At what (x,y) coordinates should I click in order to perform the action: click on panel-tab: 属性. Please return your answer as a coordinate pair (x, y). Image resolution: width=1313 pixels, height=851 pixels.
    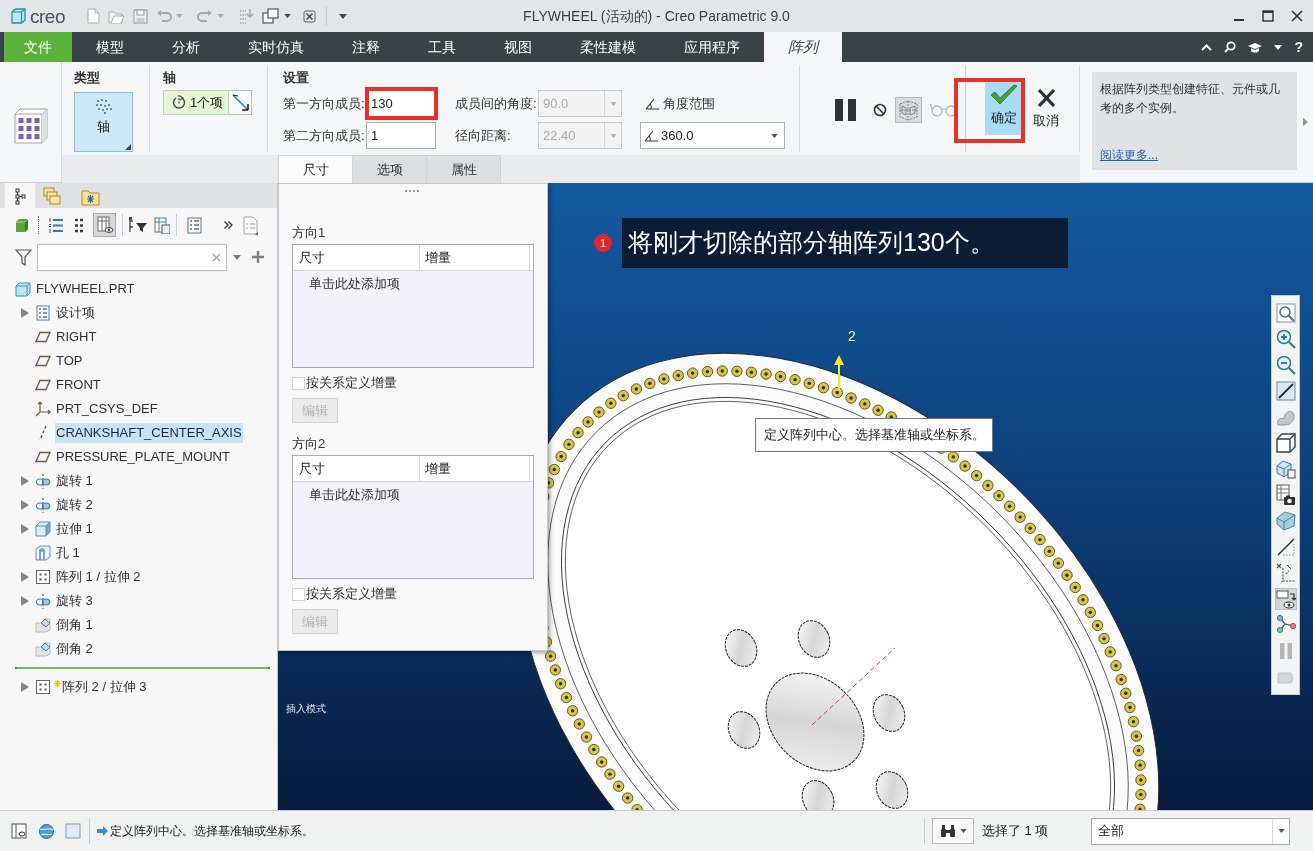
    Looking at the image, I should click on (464, 169).